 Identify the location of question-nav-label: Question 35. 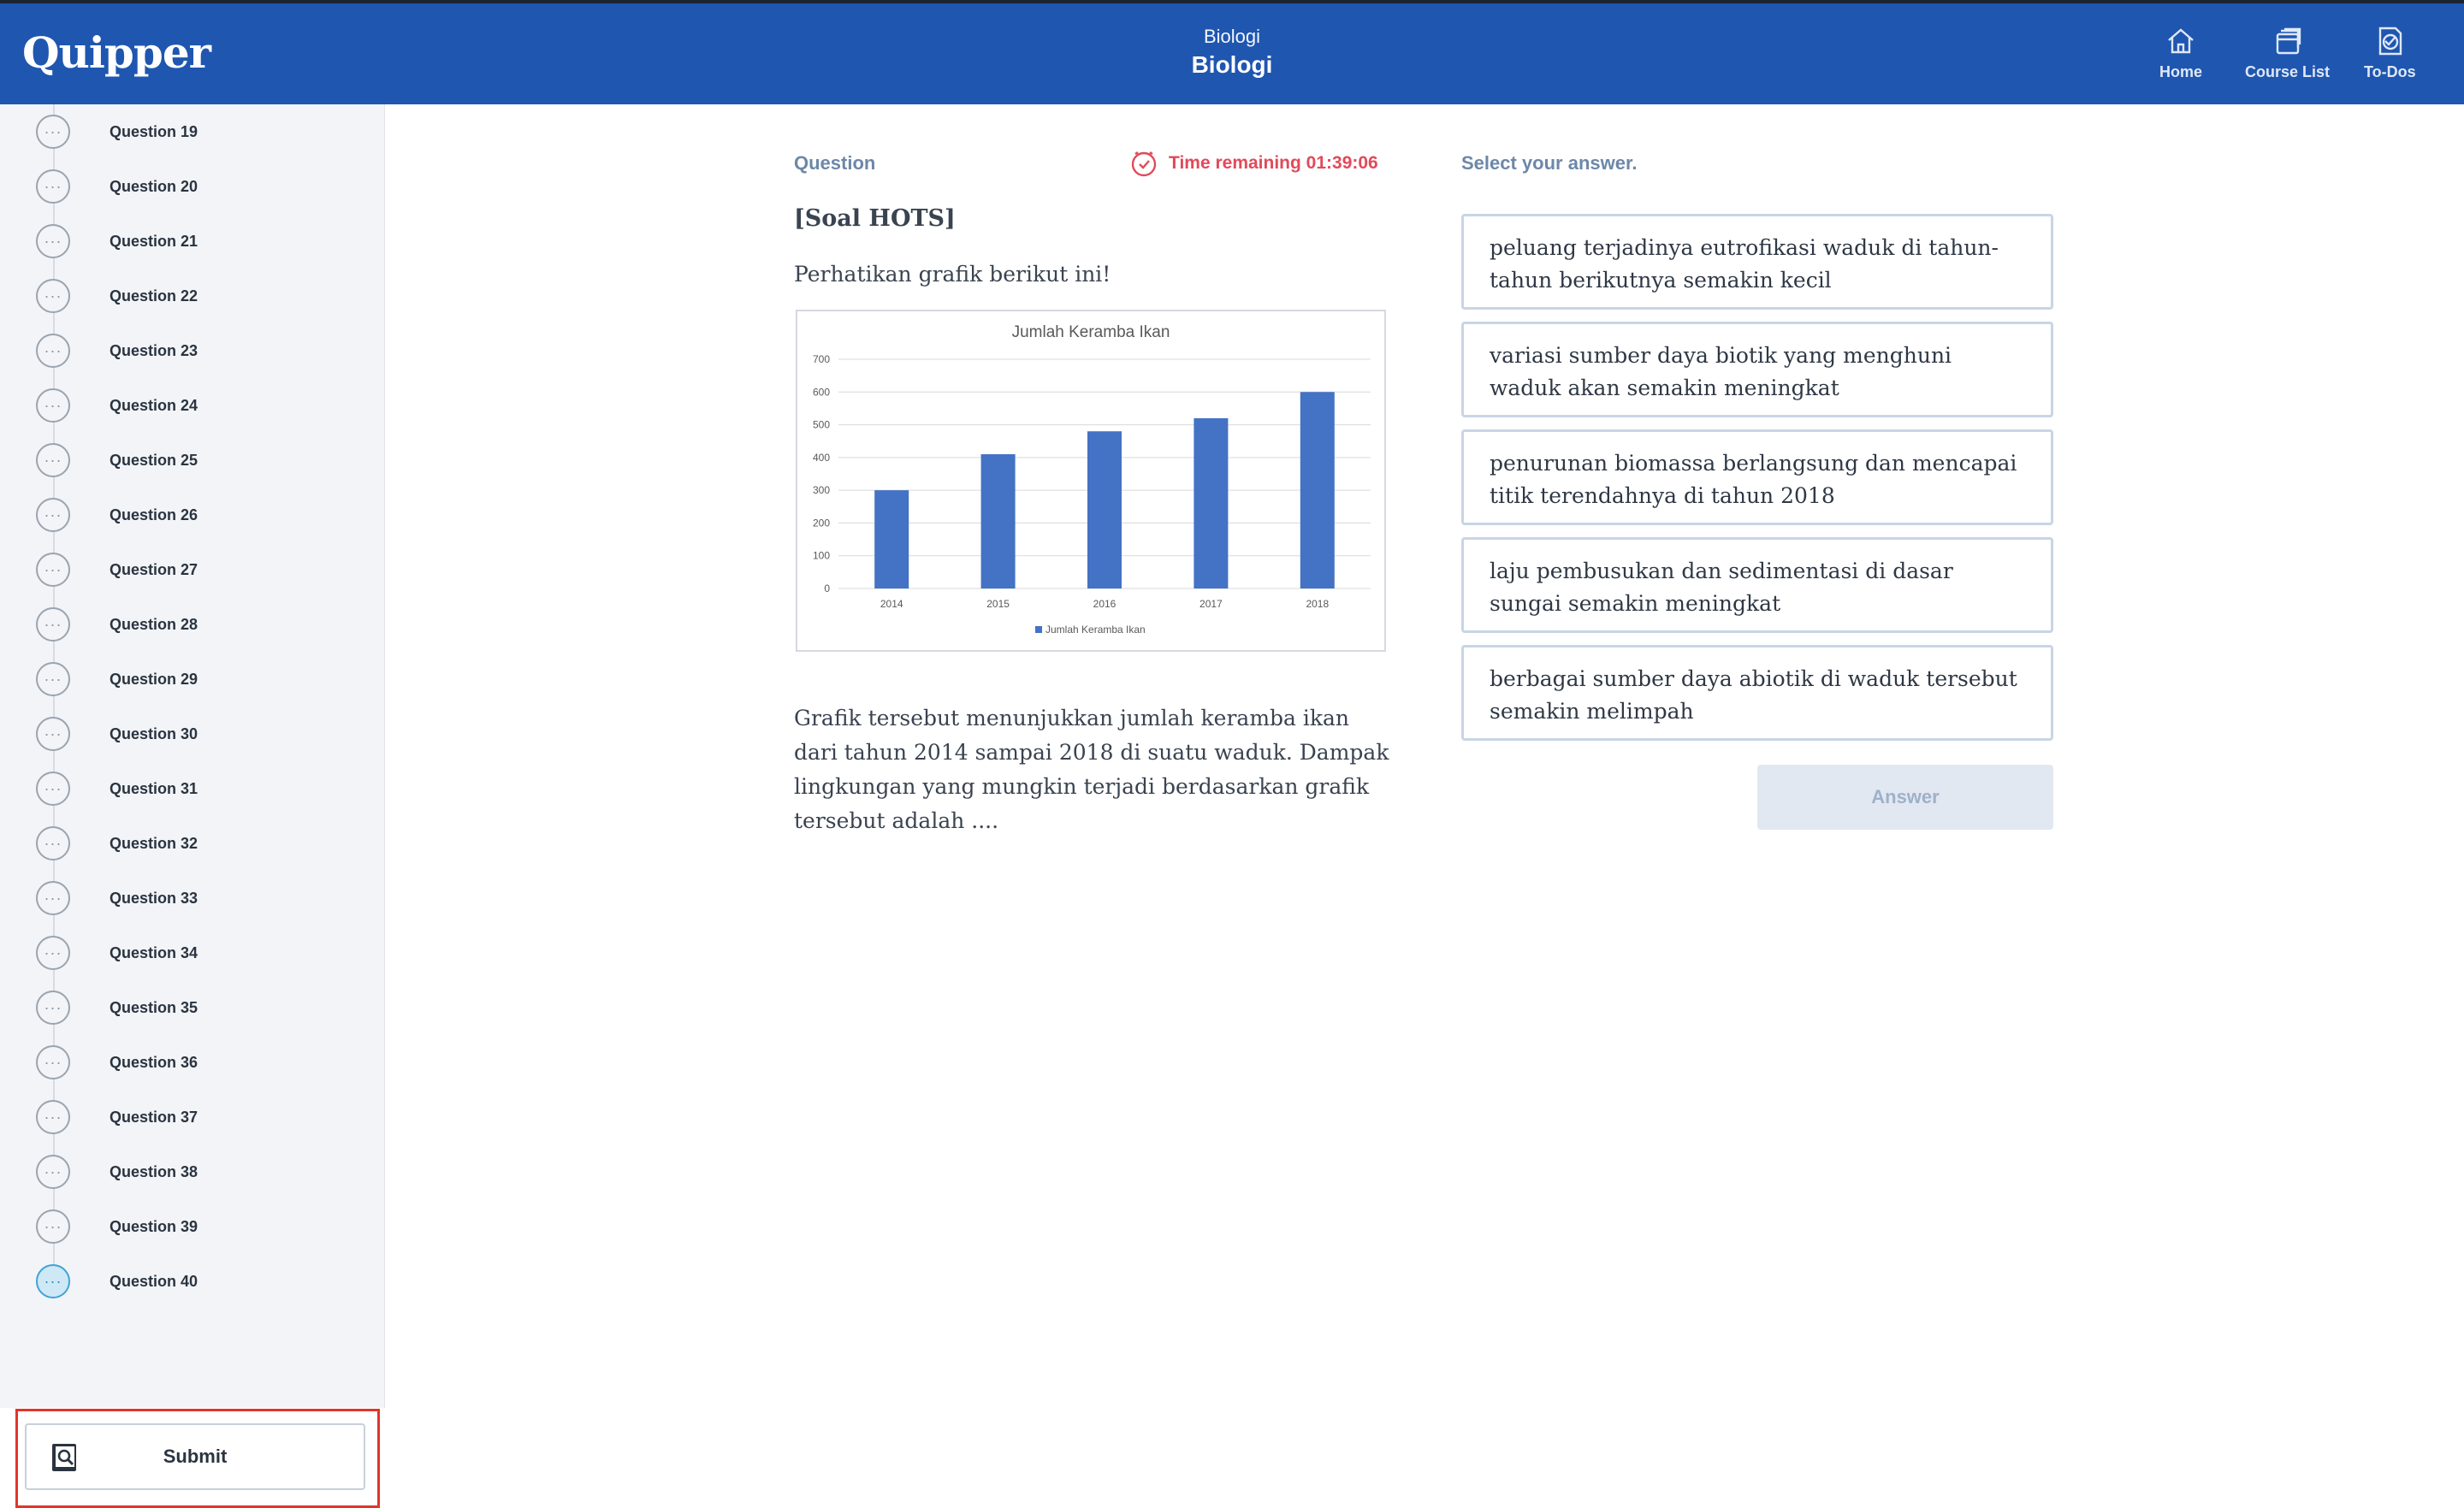
(154, 1007).